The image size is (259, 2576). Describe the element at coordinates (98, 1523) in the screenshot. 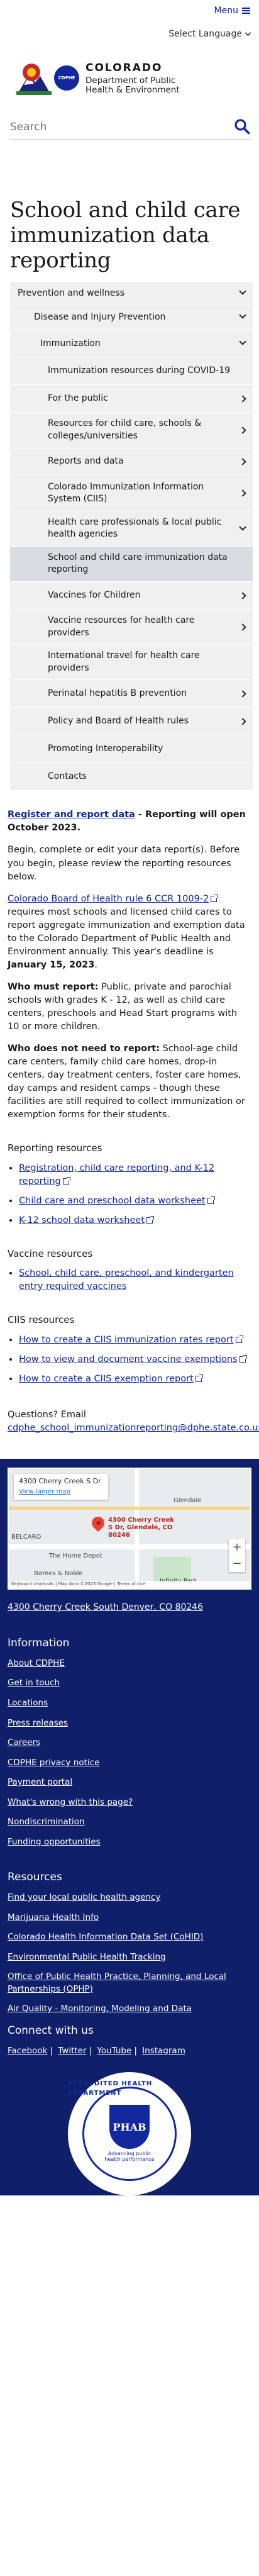

I see `map-pin-icon` at that location.